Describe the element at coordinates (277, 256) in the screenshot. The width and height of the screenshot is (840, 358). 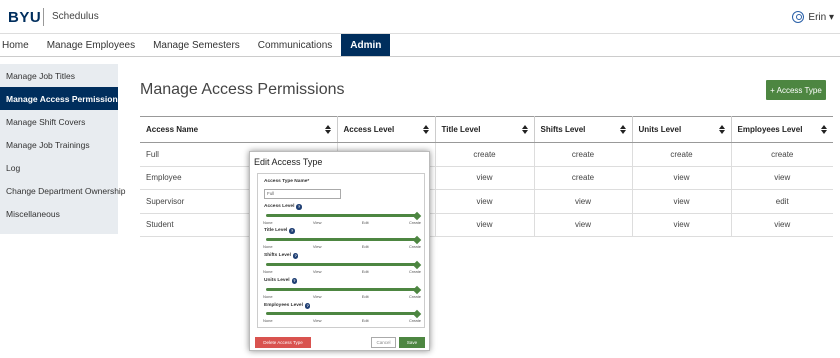
I see `field-label-text: Shifts Level` at that location.